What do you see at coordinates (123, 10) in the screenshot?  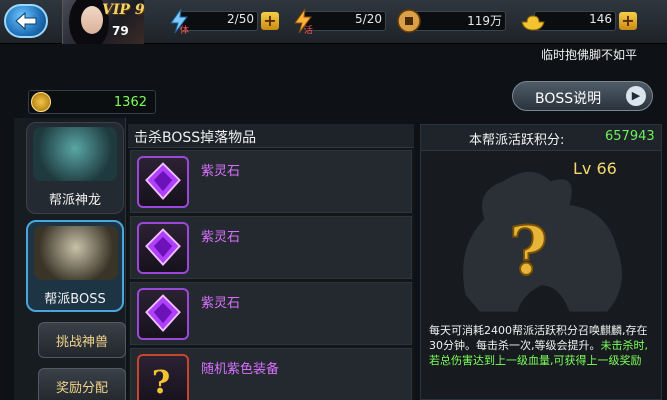 I see `vip-label: VIP 9` at bounding box center [123, 10].